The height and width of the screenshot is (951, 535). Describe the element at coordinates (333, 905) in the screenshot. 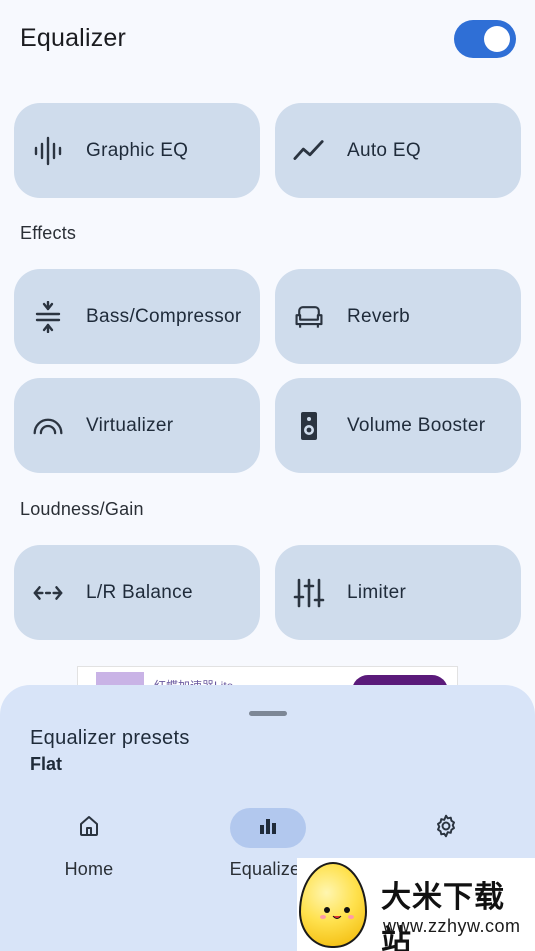

I see `mascot-logo` at that location.